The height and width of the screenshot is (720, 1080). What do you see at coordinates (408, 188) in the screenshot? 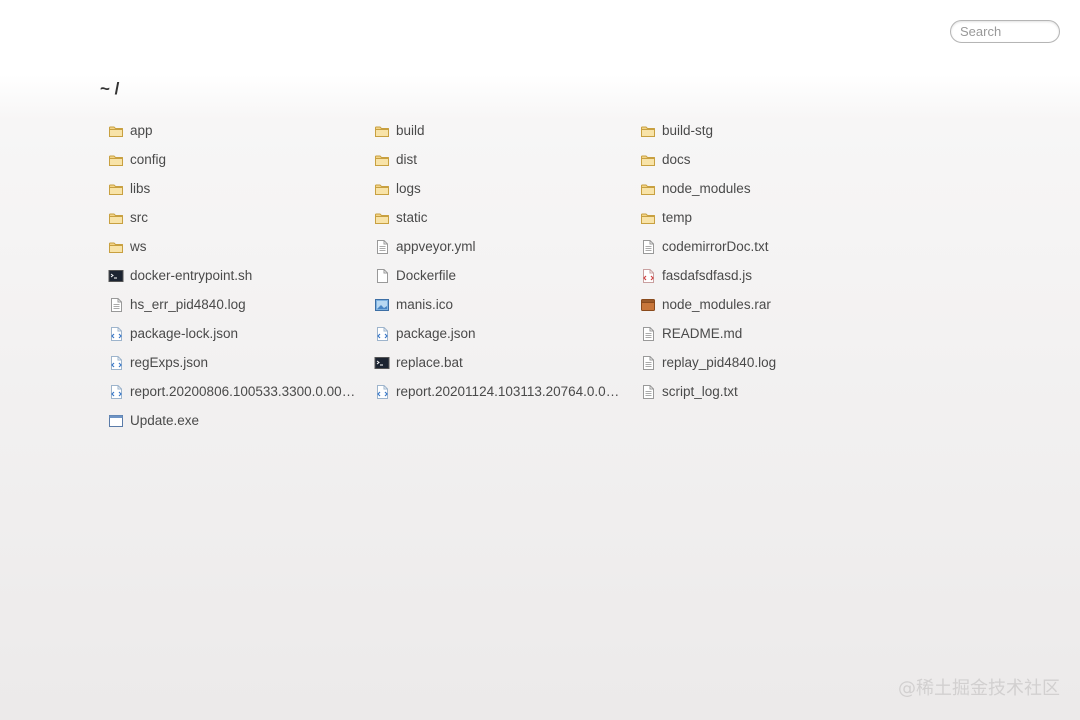
I see `file-name: logs` at bounding box center [408, 188].